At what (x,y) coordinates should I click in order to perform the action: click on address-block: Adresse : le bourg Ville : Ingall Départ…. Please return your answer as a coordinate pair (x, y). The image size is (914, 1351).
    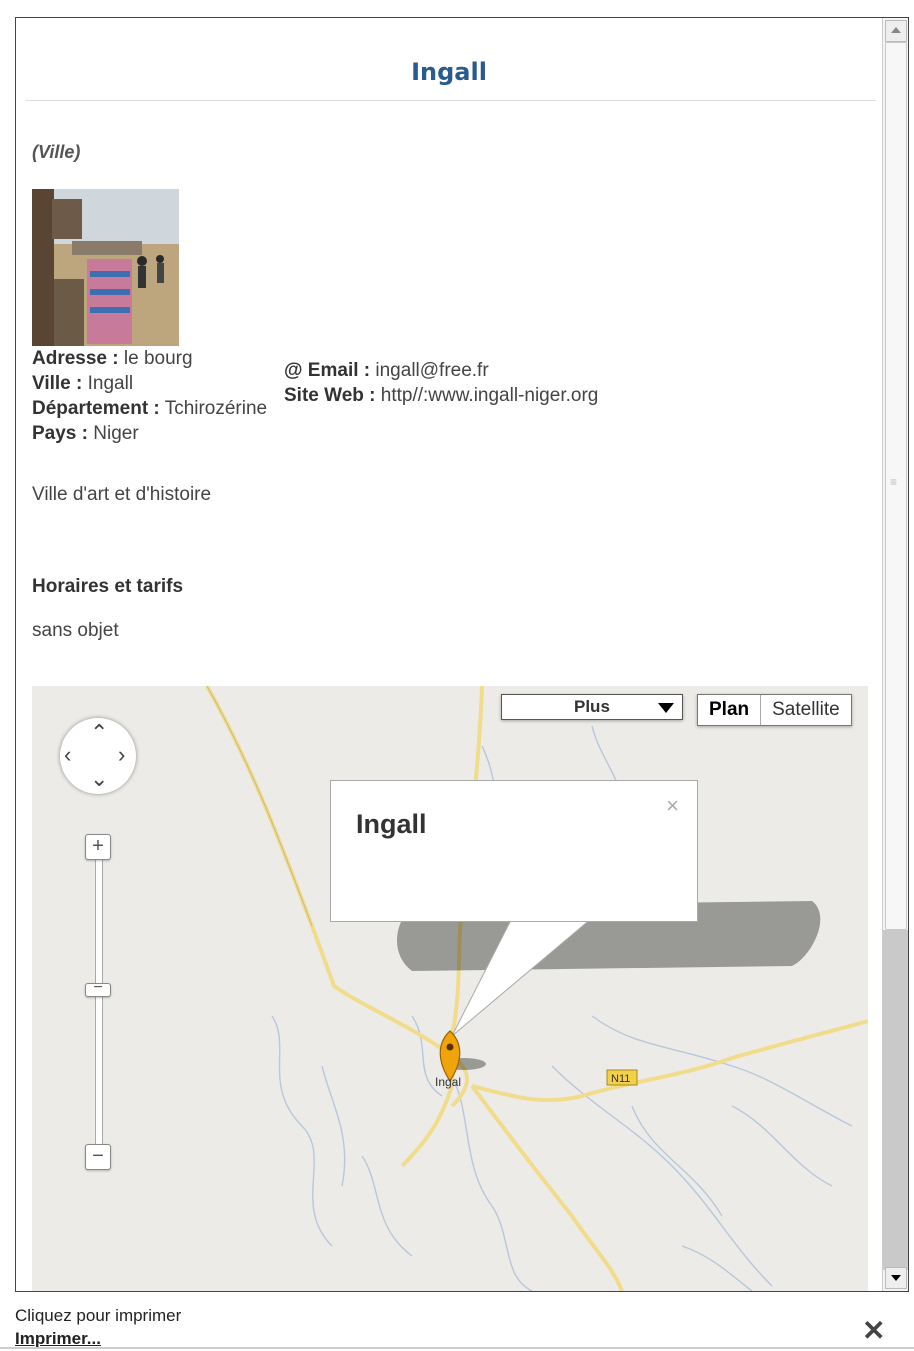
    Looking at the image, I should click on (149, 396).